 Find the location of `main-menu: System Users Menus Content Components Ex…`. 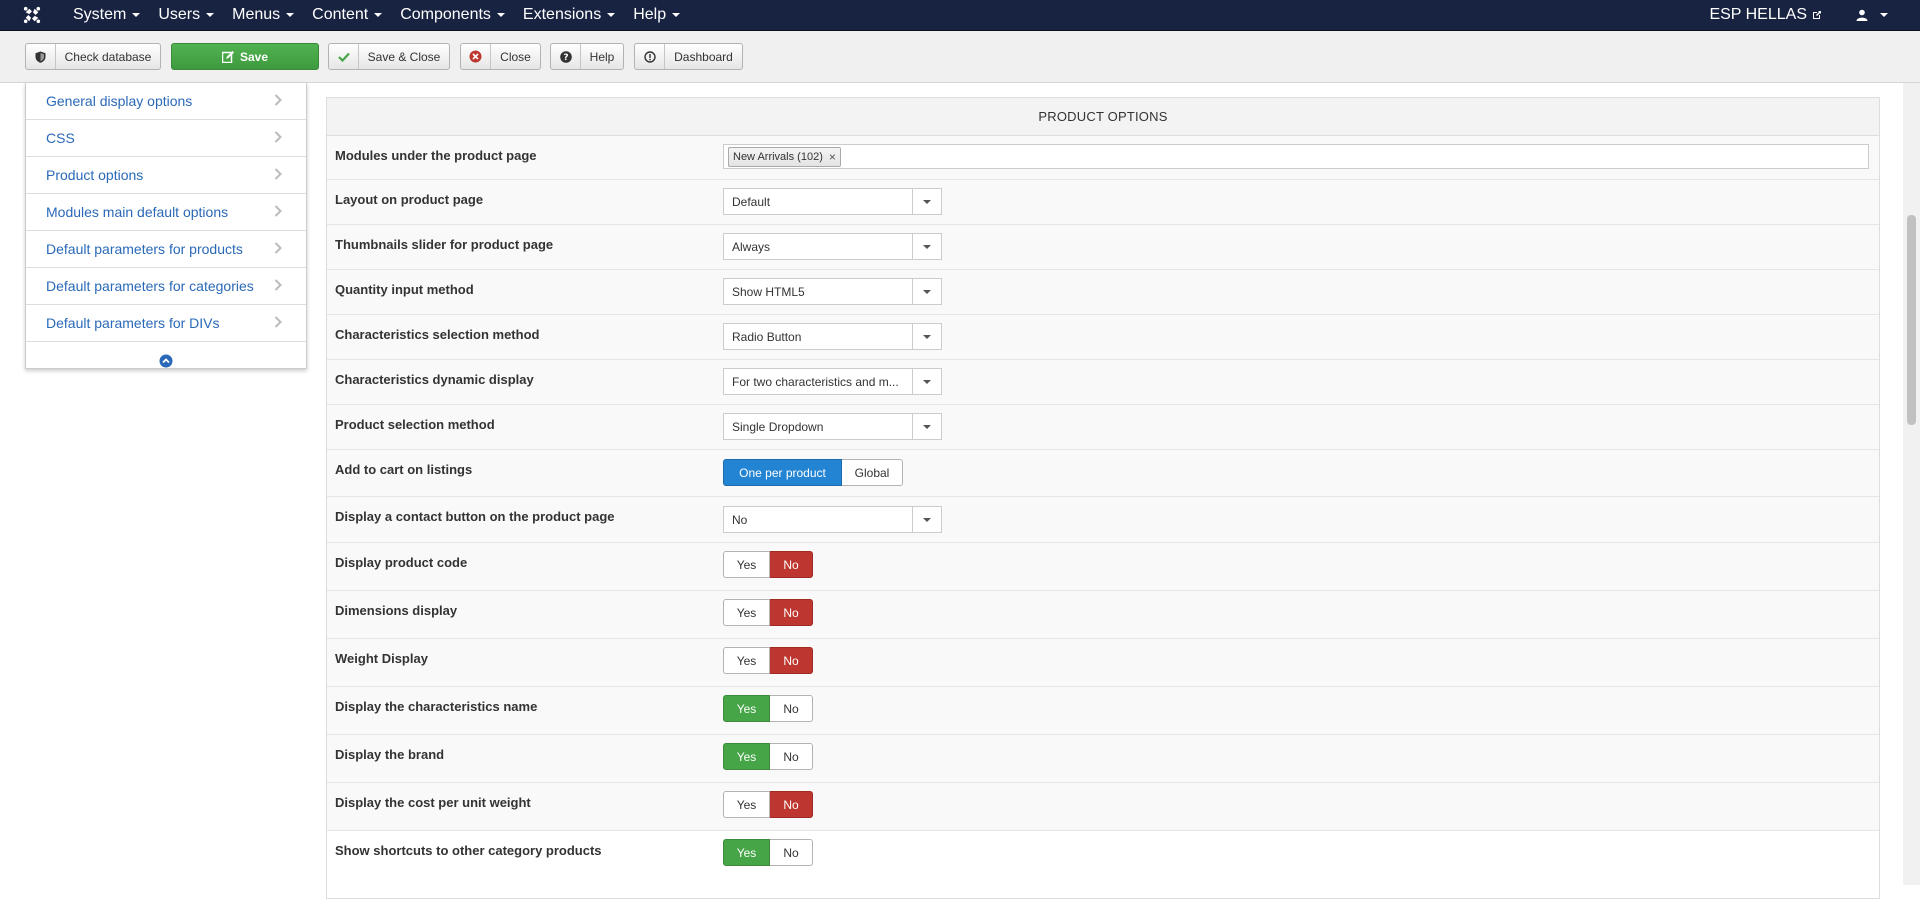

main-menu: System Users Menus Content Components Ex… is located at coordinates (376, 15).